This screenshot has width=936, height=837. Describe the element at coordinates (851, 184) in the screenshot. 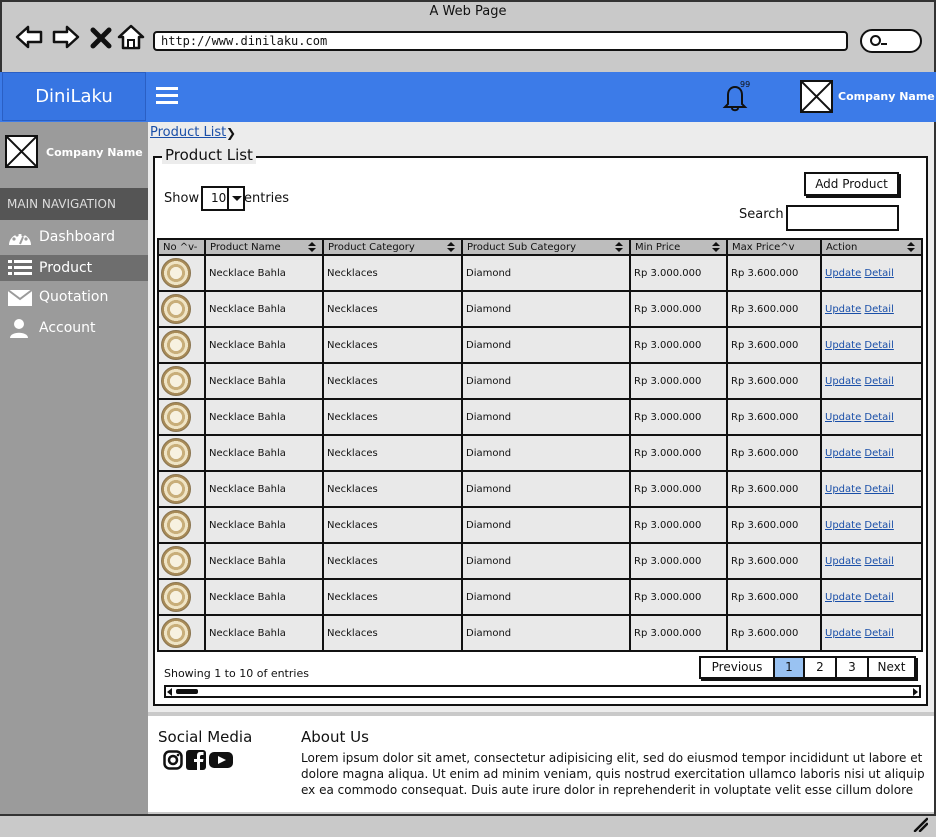

I see `add-product-button: Add Product` at that location.